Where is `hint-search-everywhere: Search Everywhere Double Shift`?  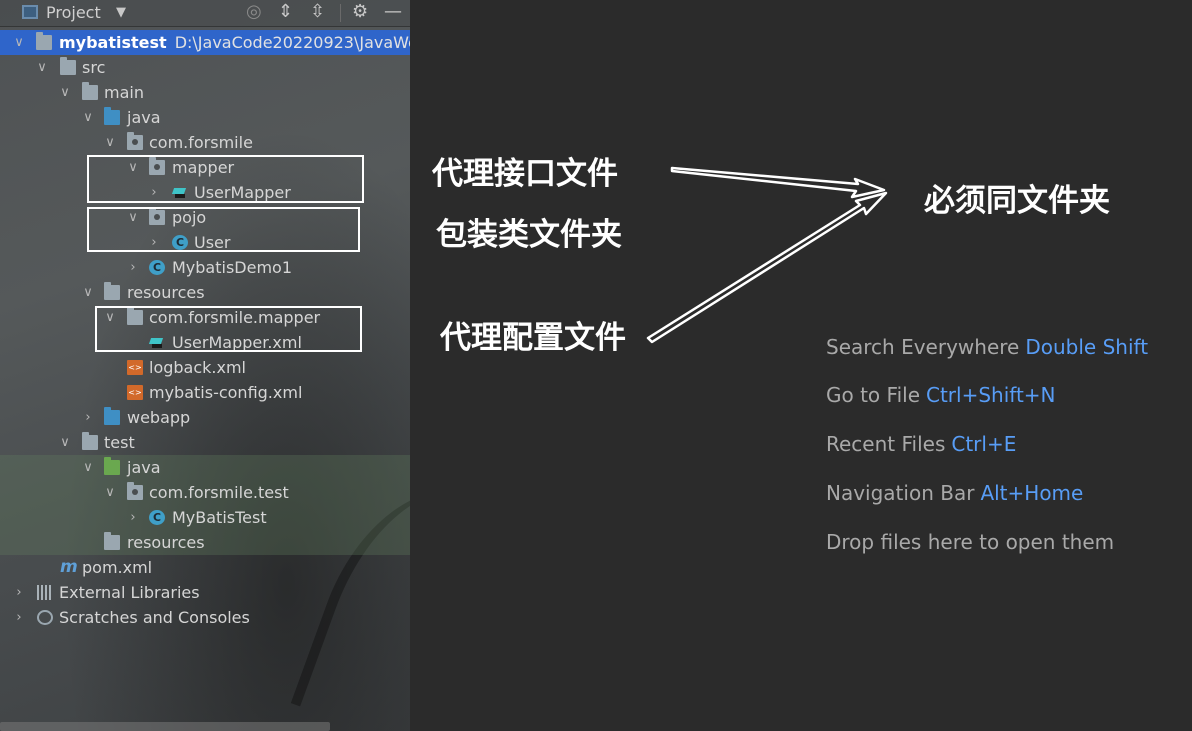 hint-search-everywhere: Search Everywhere Double Shift is located at coordinates (987, 347).